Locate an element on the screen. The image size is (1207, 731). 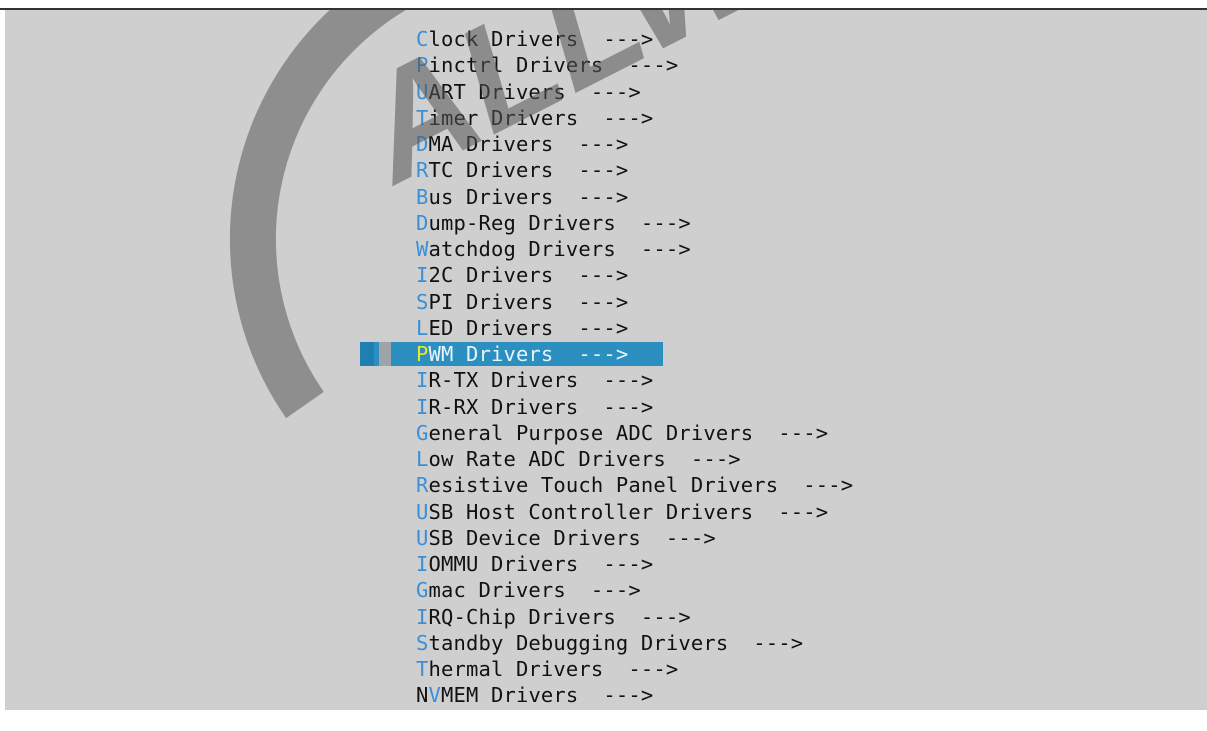
menu-item-text: PWM Drivers ---> is located at coordinates (522, 354).